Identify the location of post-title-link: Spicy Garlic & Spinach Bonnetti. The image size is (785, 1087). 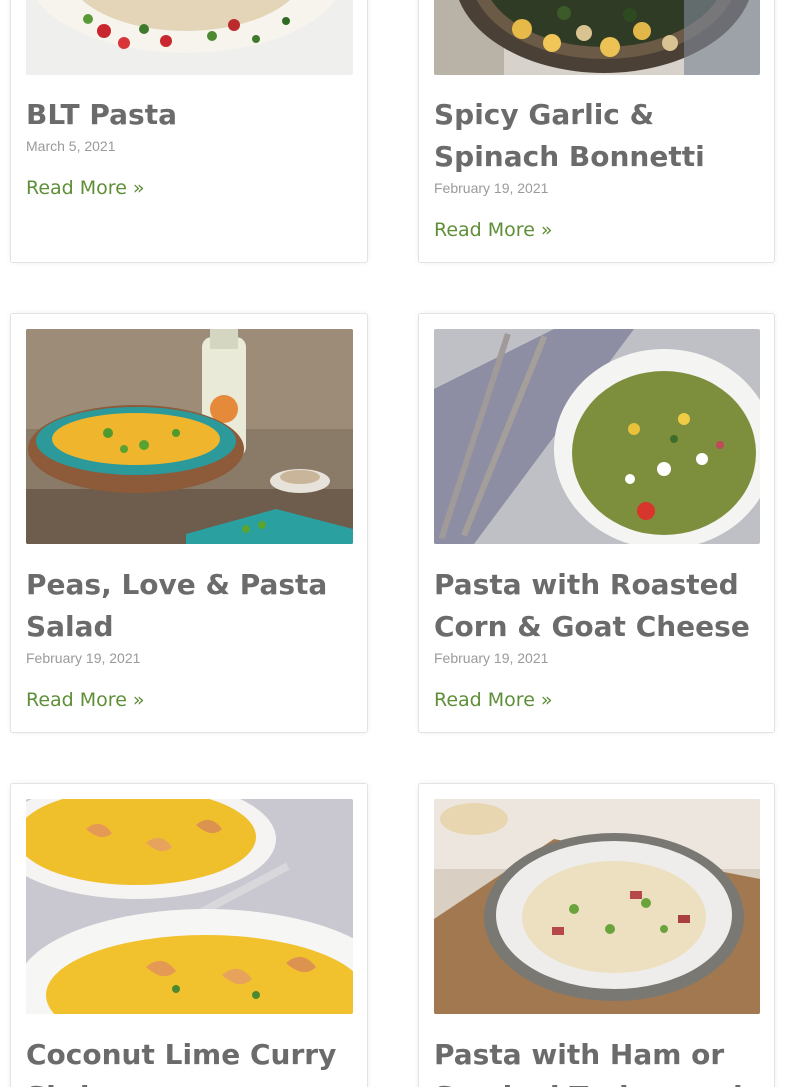
(569, 136).